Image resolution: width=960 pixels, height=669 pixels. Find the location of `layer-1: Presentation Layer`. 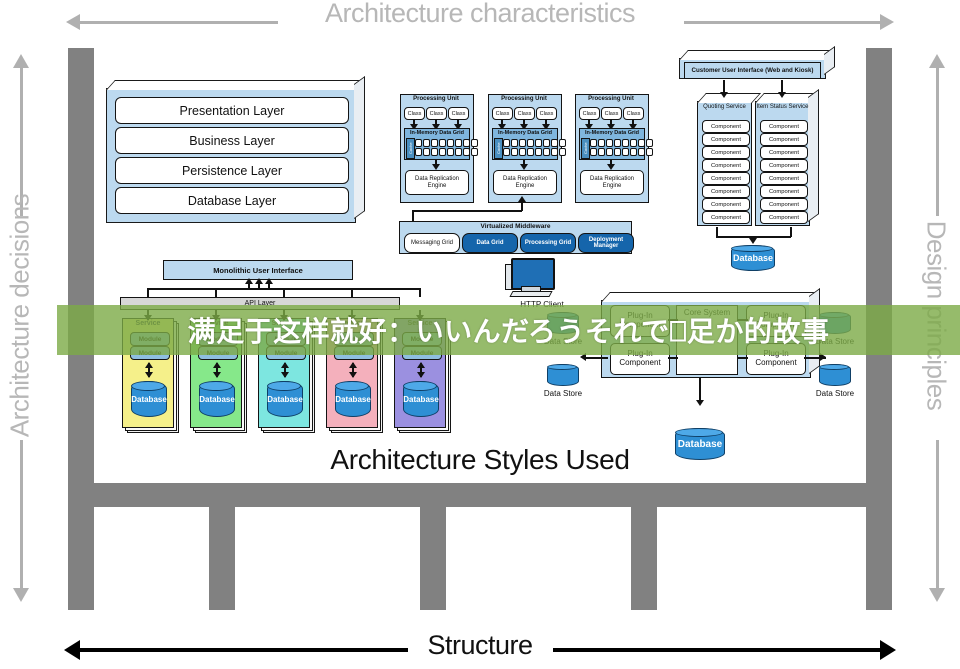

layer-1: Presentation Layer is located at coordinates (232, 110).